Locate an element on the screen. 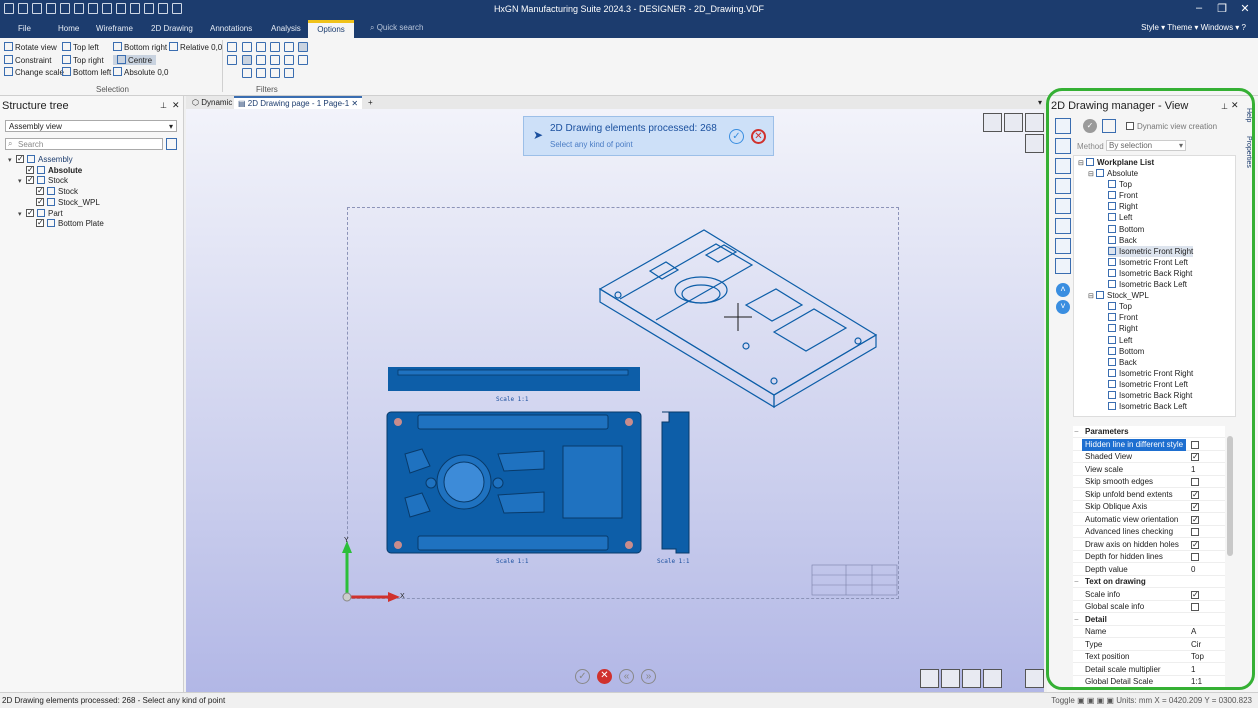 This screenshot has height=708, width=1258. toggle-label: Toggle is located at coordinates (1063, 700).